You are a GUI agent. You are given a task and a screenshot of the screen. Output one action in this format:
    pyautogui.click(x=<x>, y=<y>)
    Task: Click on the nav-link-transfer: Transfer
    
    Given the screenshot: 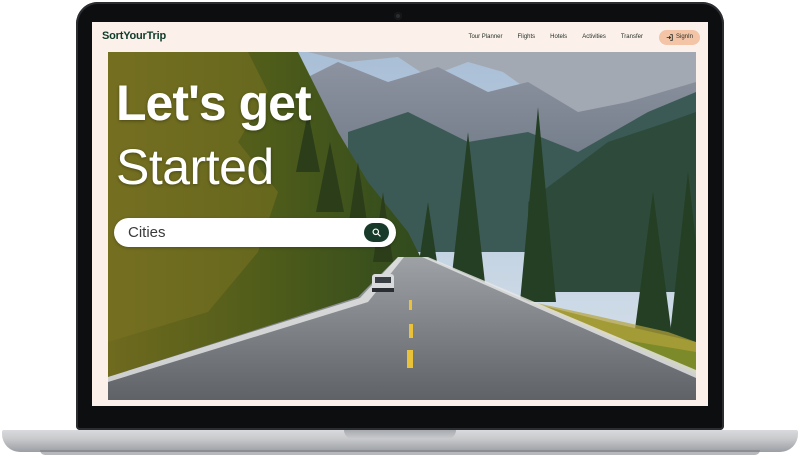 What is the action you would take?
    pyautogui.click(x=632, y=37)
    